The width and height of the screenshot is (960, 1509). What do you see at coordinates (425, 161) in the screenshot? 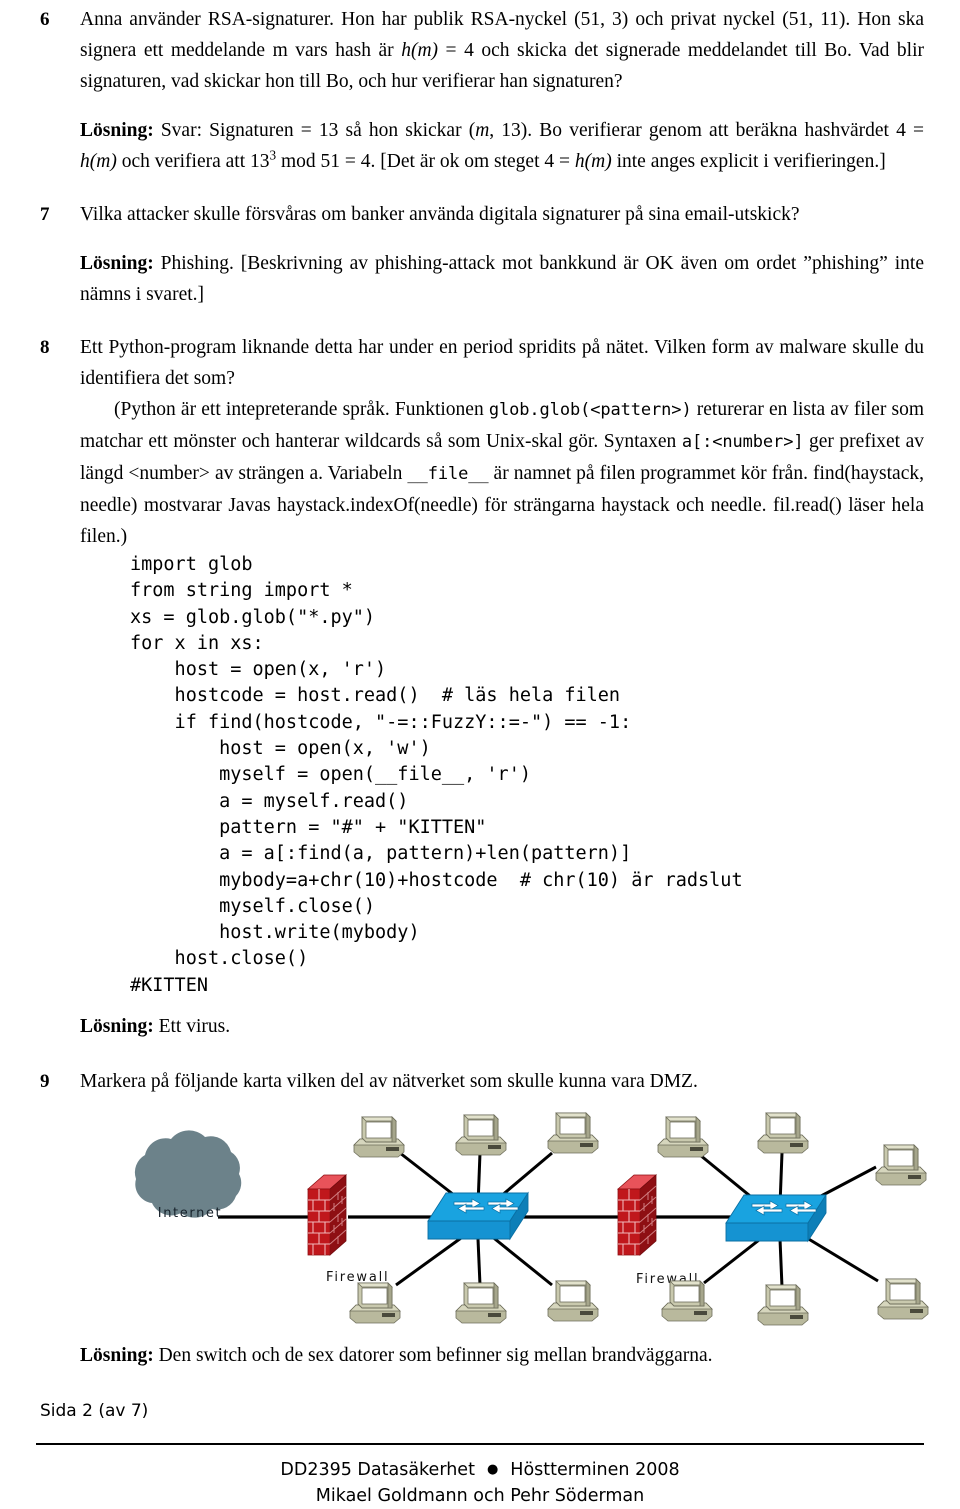
I see `solution-6-s4: mod 51 = 4. [Det är ok om steget 4 =` at bounding box center [425, 161].